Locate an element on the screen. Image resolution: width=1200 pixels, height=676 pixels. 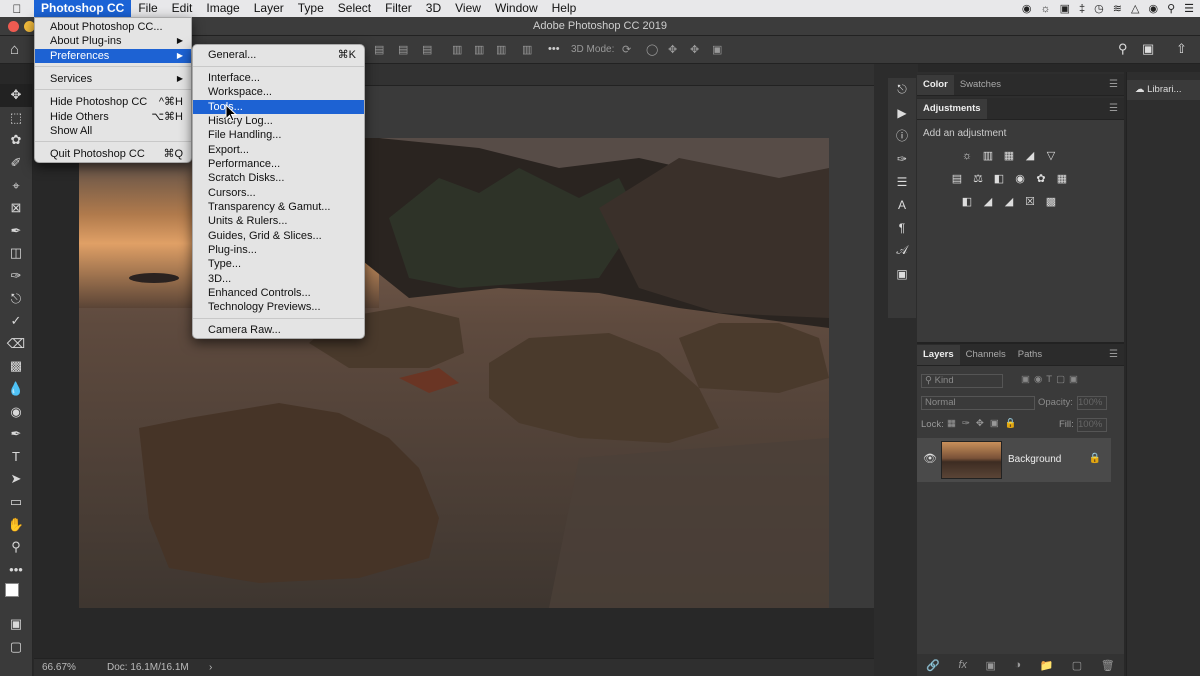
spotlight-icon: ⚲ is located at coordinates (1171, 8).